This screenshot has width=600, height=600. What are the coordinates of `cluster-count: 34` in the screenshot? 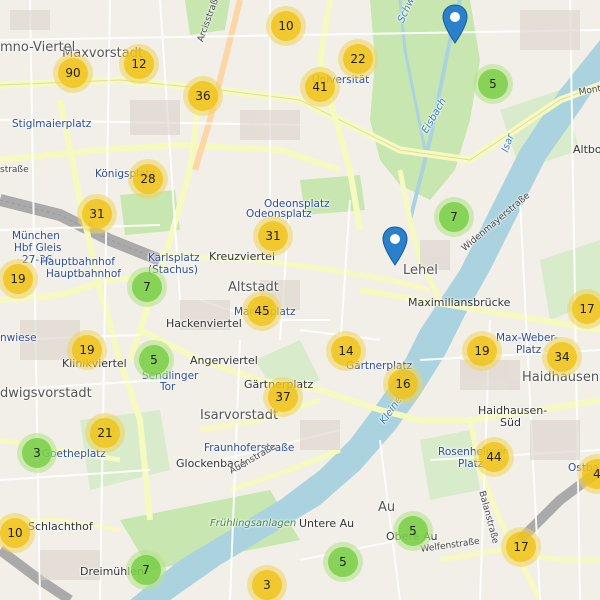 It's located at (562, 357).